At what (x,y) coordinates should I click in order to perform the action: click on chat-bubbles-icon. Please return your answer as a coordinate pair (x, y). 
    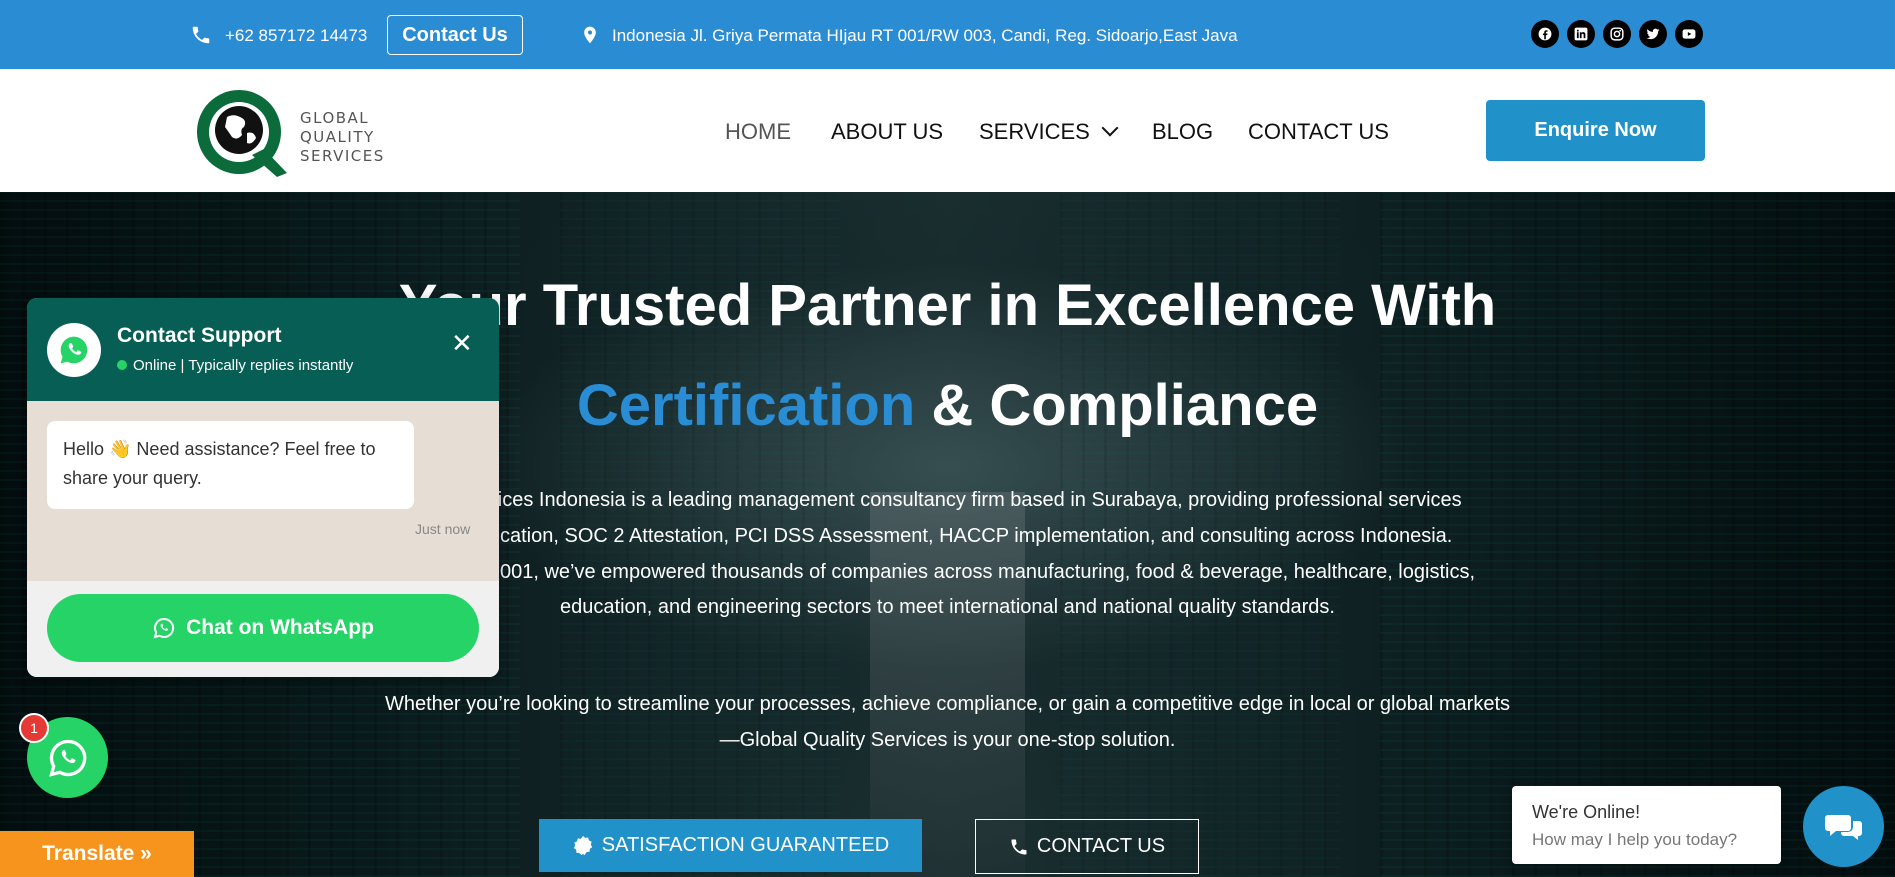
    Looking at the image, I should click on (1843, 827).